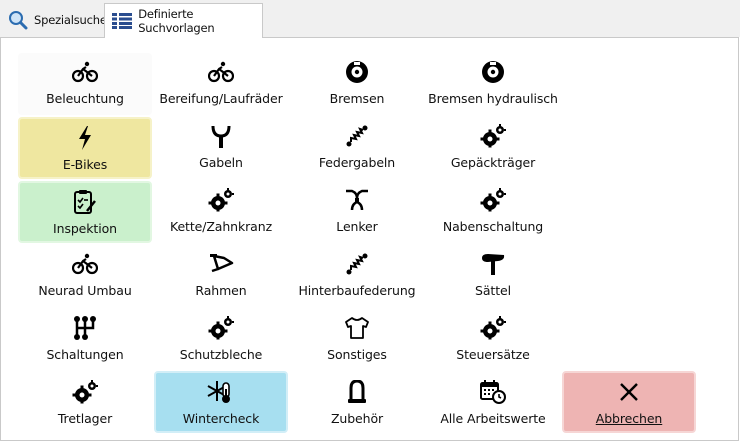 The width and height of the screenshot is (740, 442). I want to click on tile-lenker: Lenker, so click(357, 212).